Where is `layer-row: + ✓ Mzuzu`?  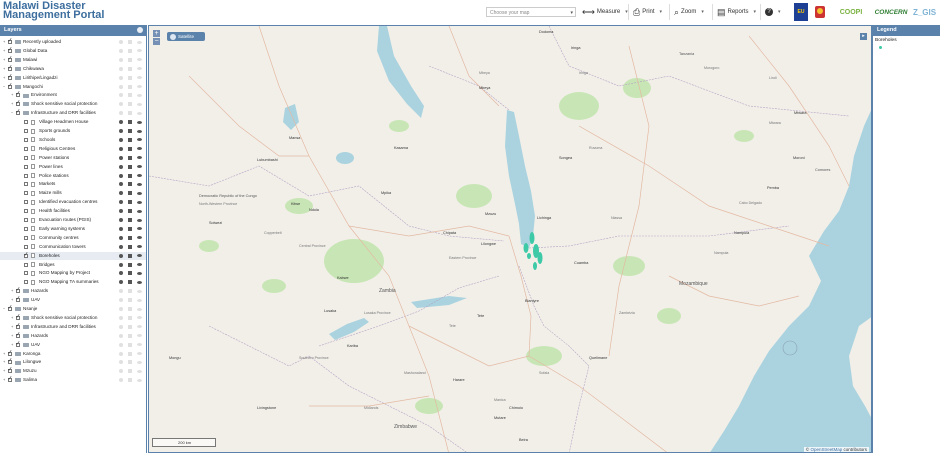 layer-row: + ✓ Mzuzu is located at coordinates (73, 371).